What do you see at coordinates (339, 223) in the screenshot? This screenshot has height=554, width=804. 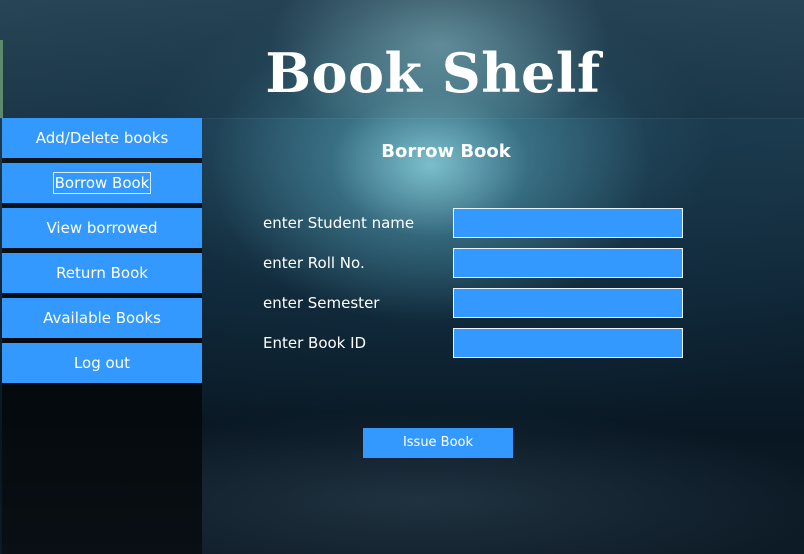 I see `student-name-label: enter Student name` at bounding box center [339, 223].